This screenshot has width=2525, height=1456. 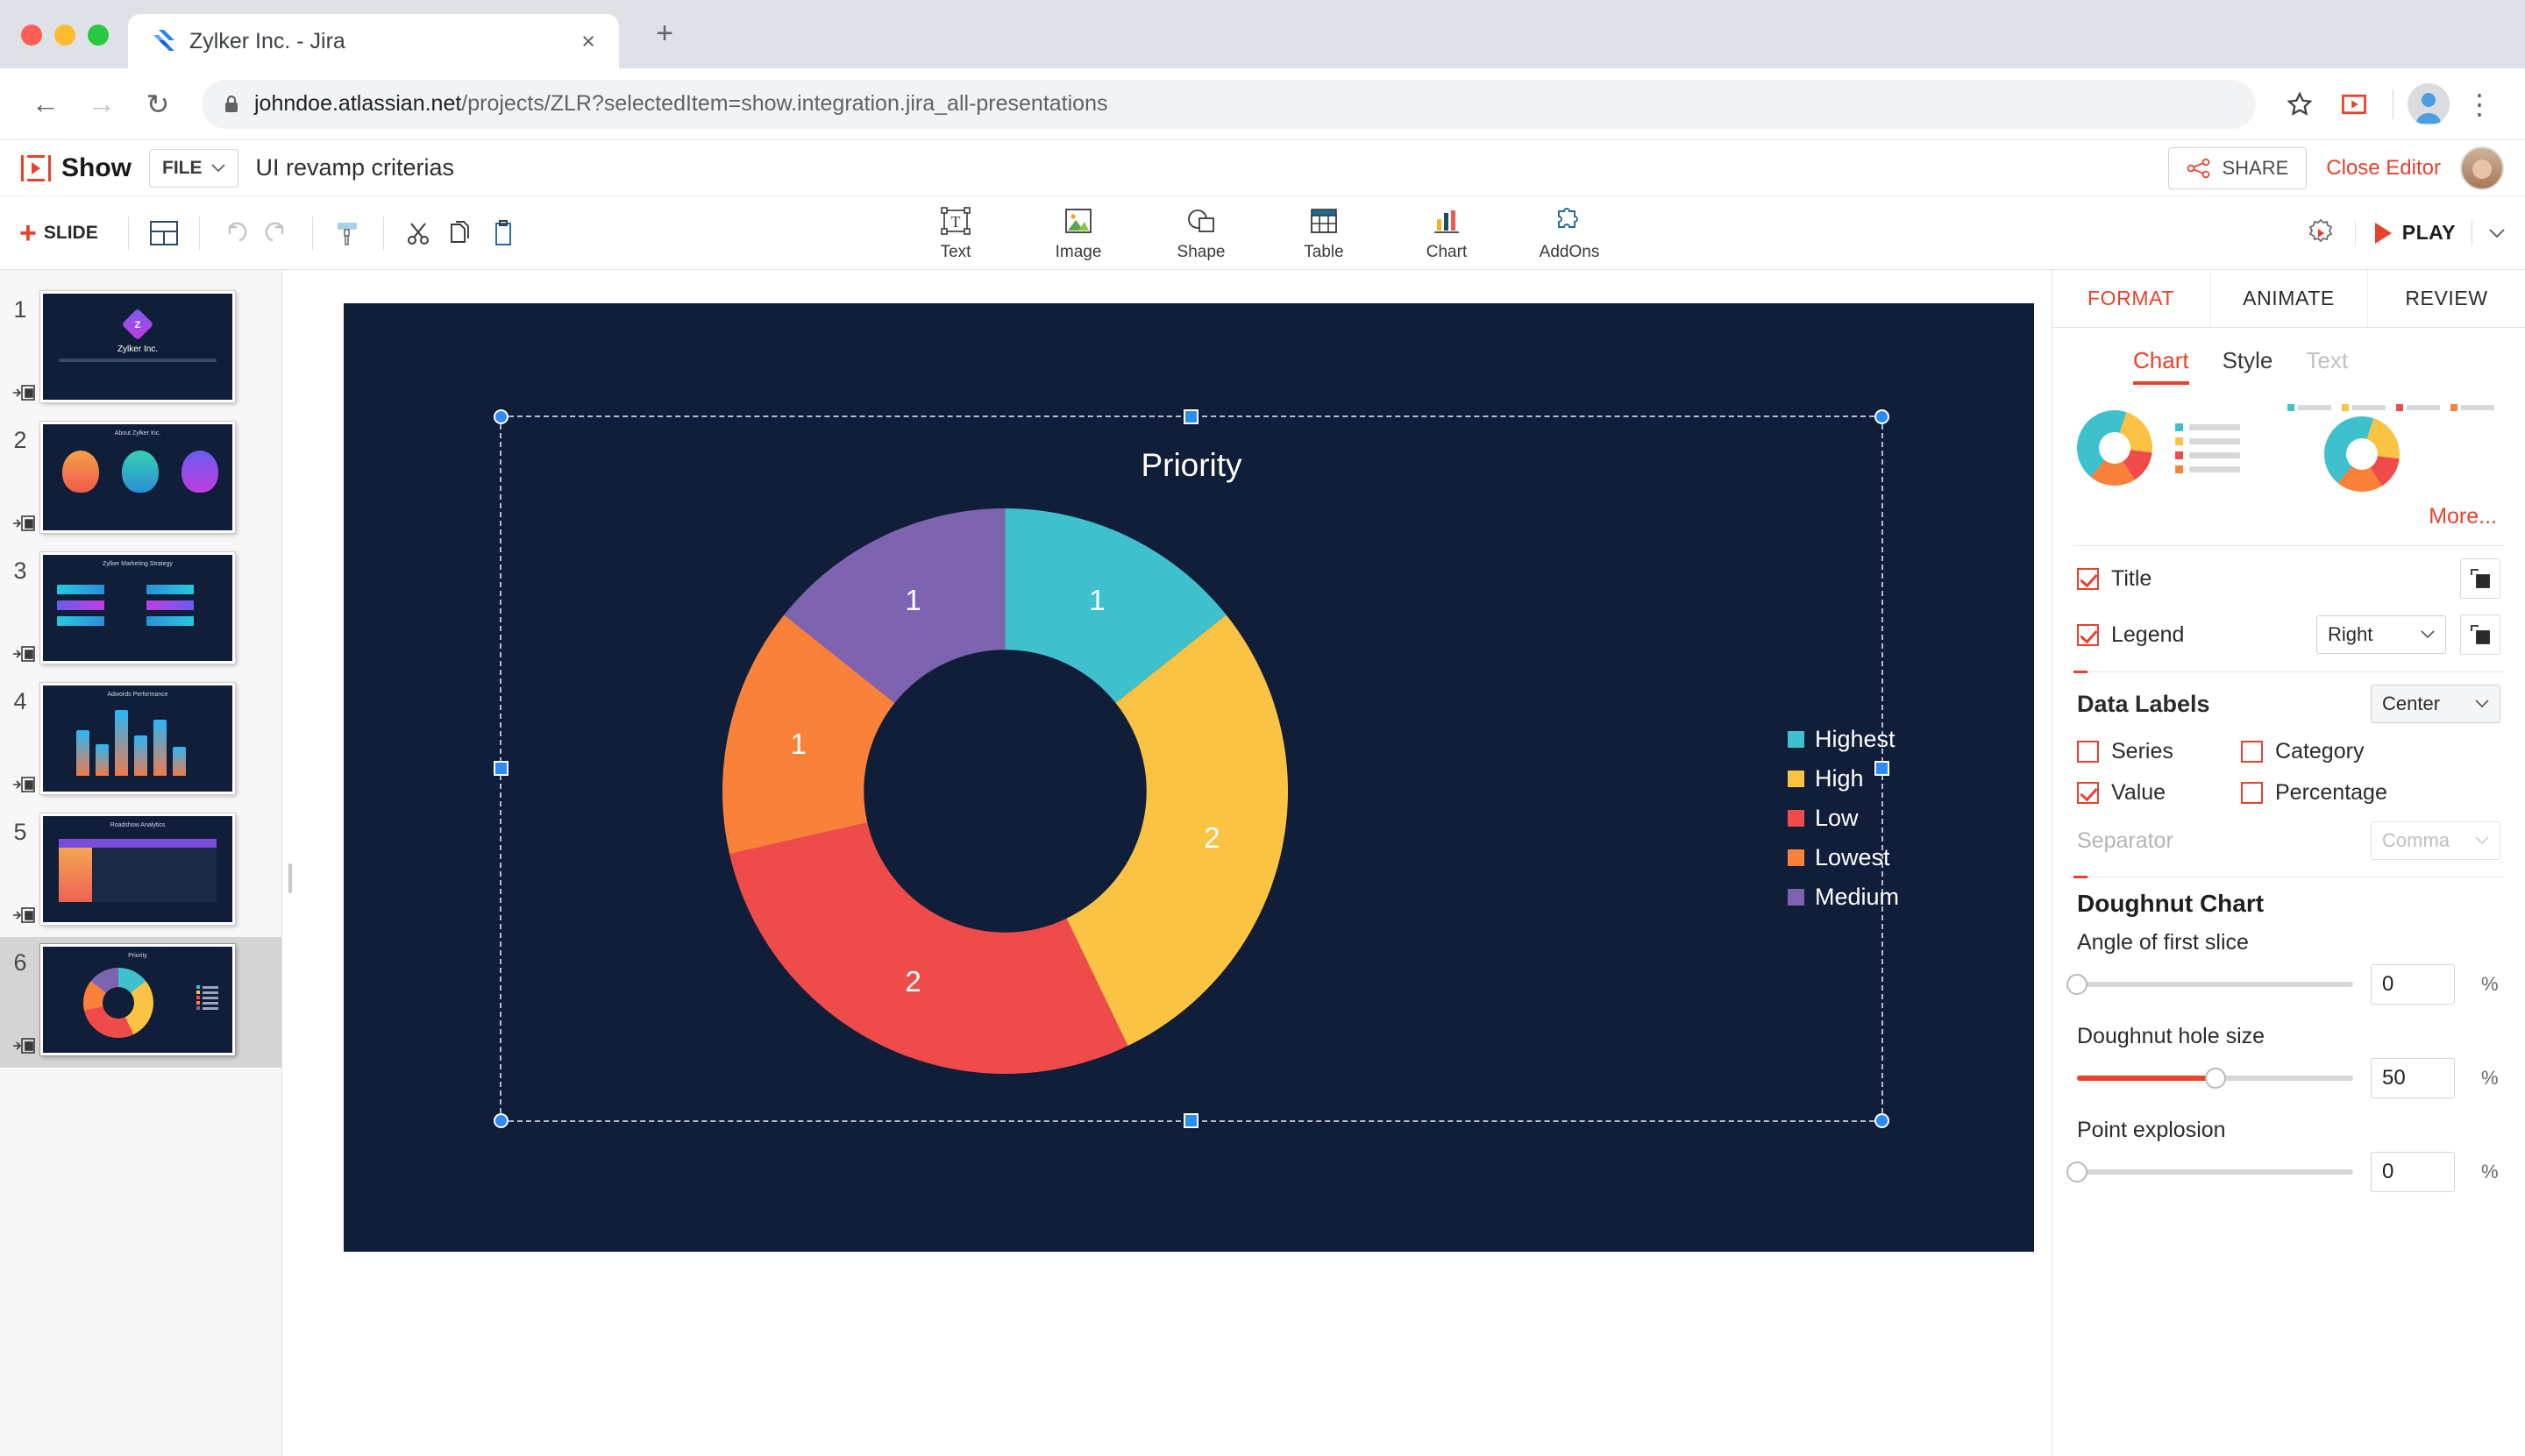 I want to click on subtab-text: Text, so click(x=2327, y=366).